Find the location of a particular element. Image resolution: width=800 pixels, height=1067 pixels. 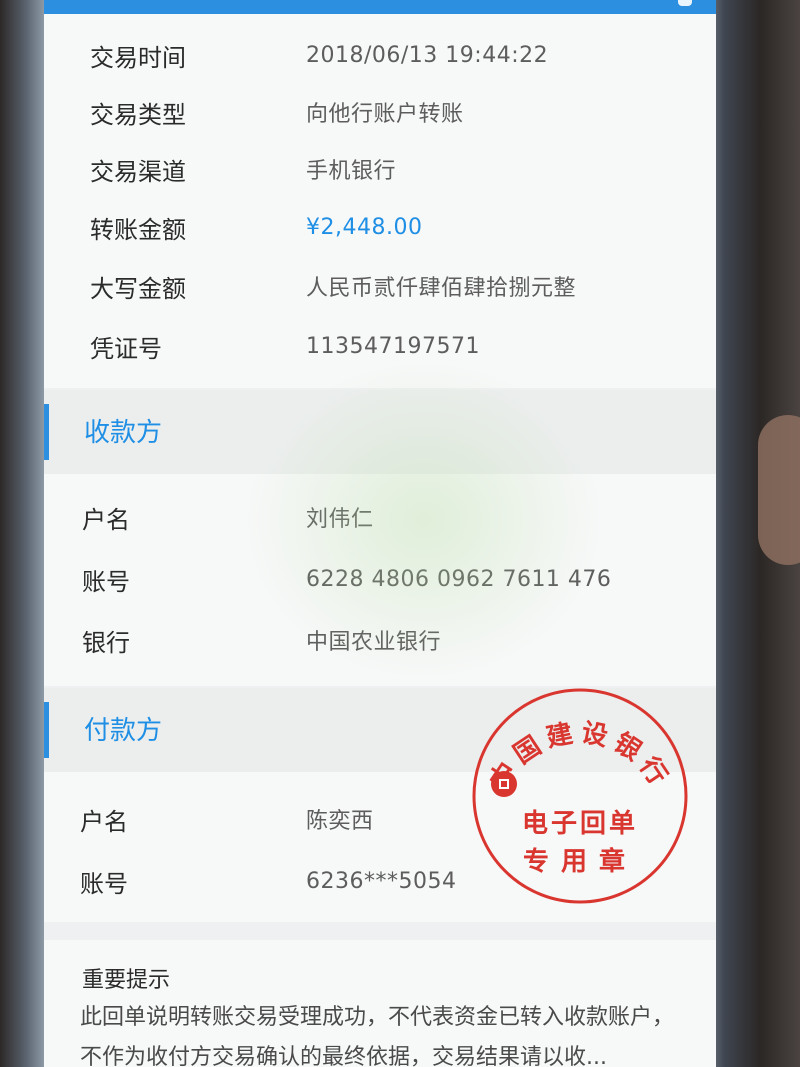

detail-value: 向他行账户转账 is located at coordinates (385, 114).